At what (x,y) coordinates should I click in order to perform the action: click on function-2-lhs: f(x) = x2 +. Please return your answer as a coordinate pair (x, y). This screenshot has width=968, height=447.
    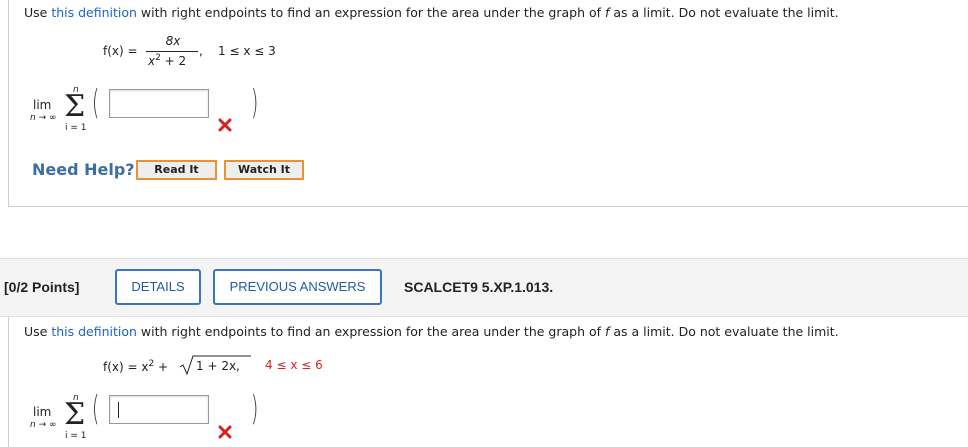
    Looking at the image, I should click on (135, 366).